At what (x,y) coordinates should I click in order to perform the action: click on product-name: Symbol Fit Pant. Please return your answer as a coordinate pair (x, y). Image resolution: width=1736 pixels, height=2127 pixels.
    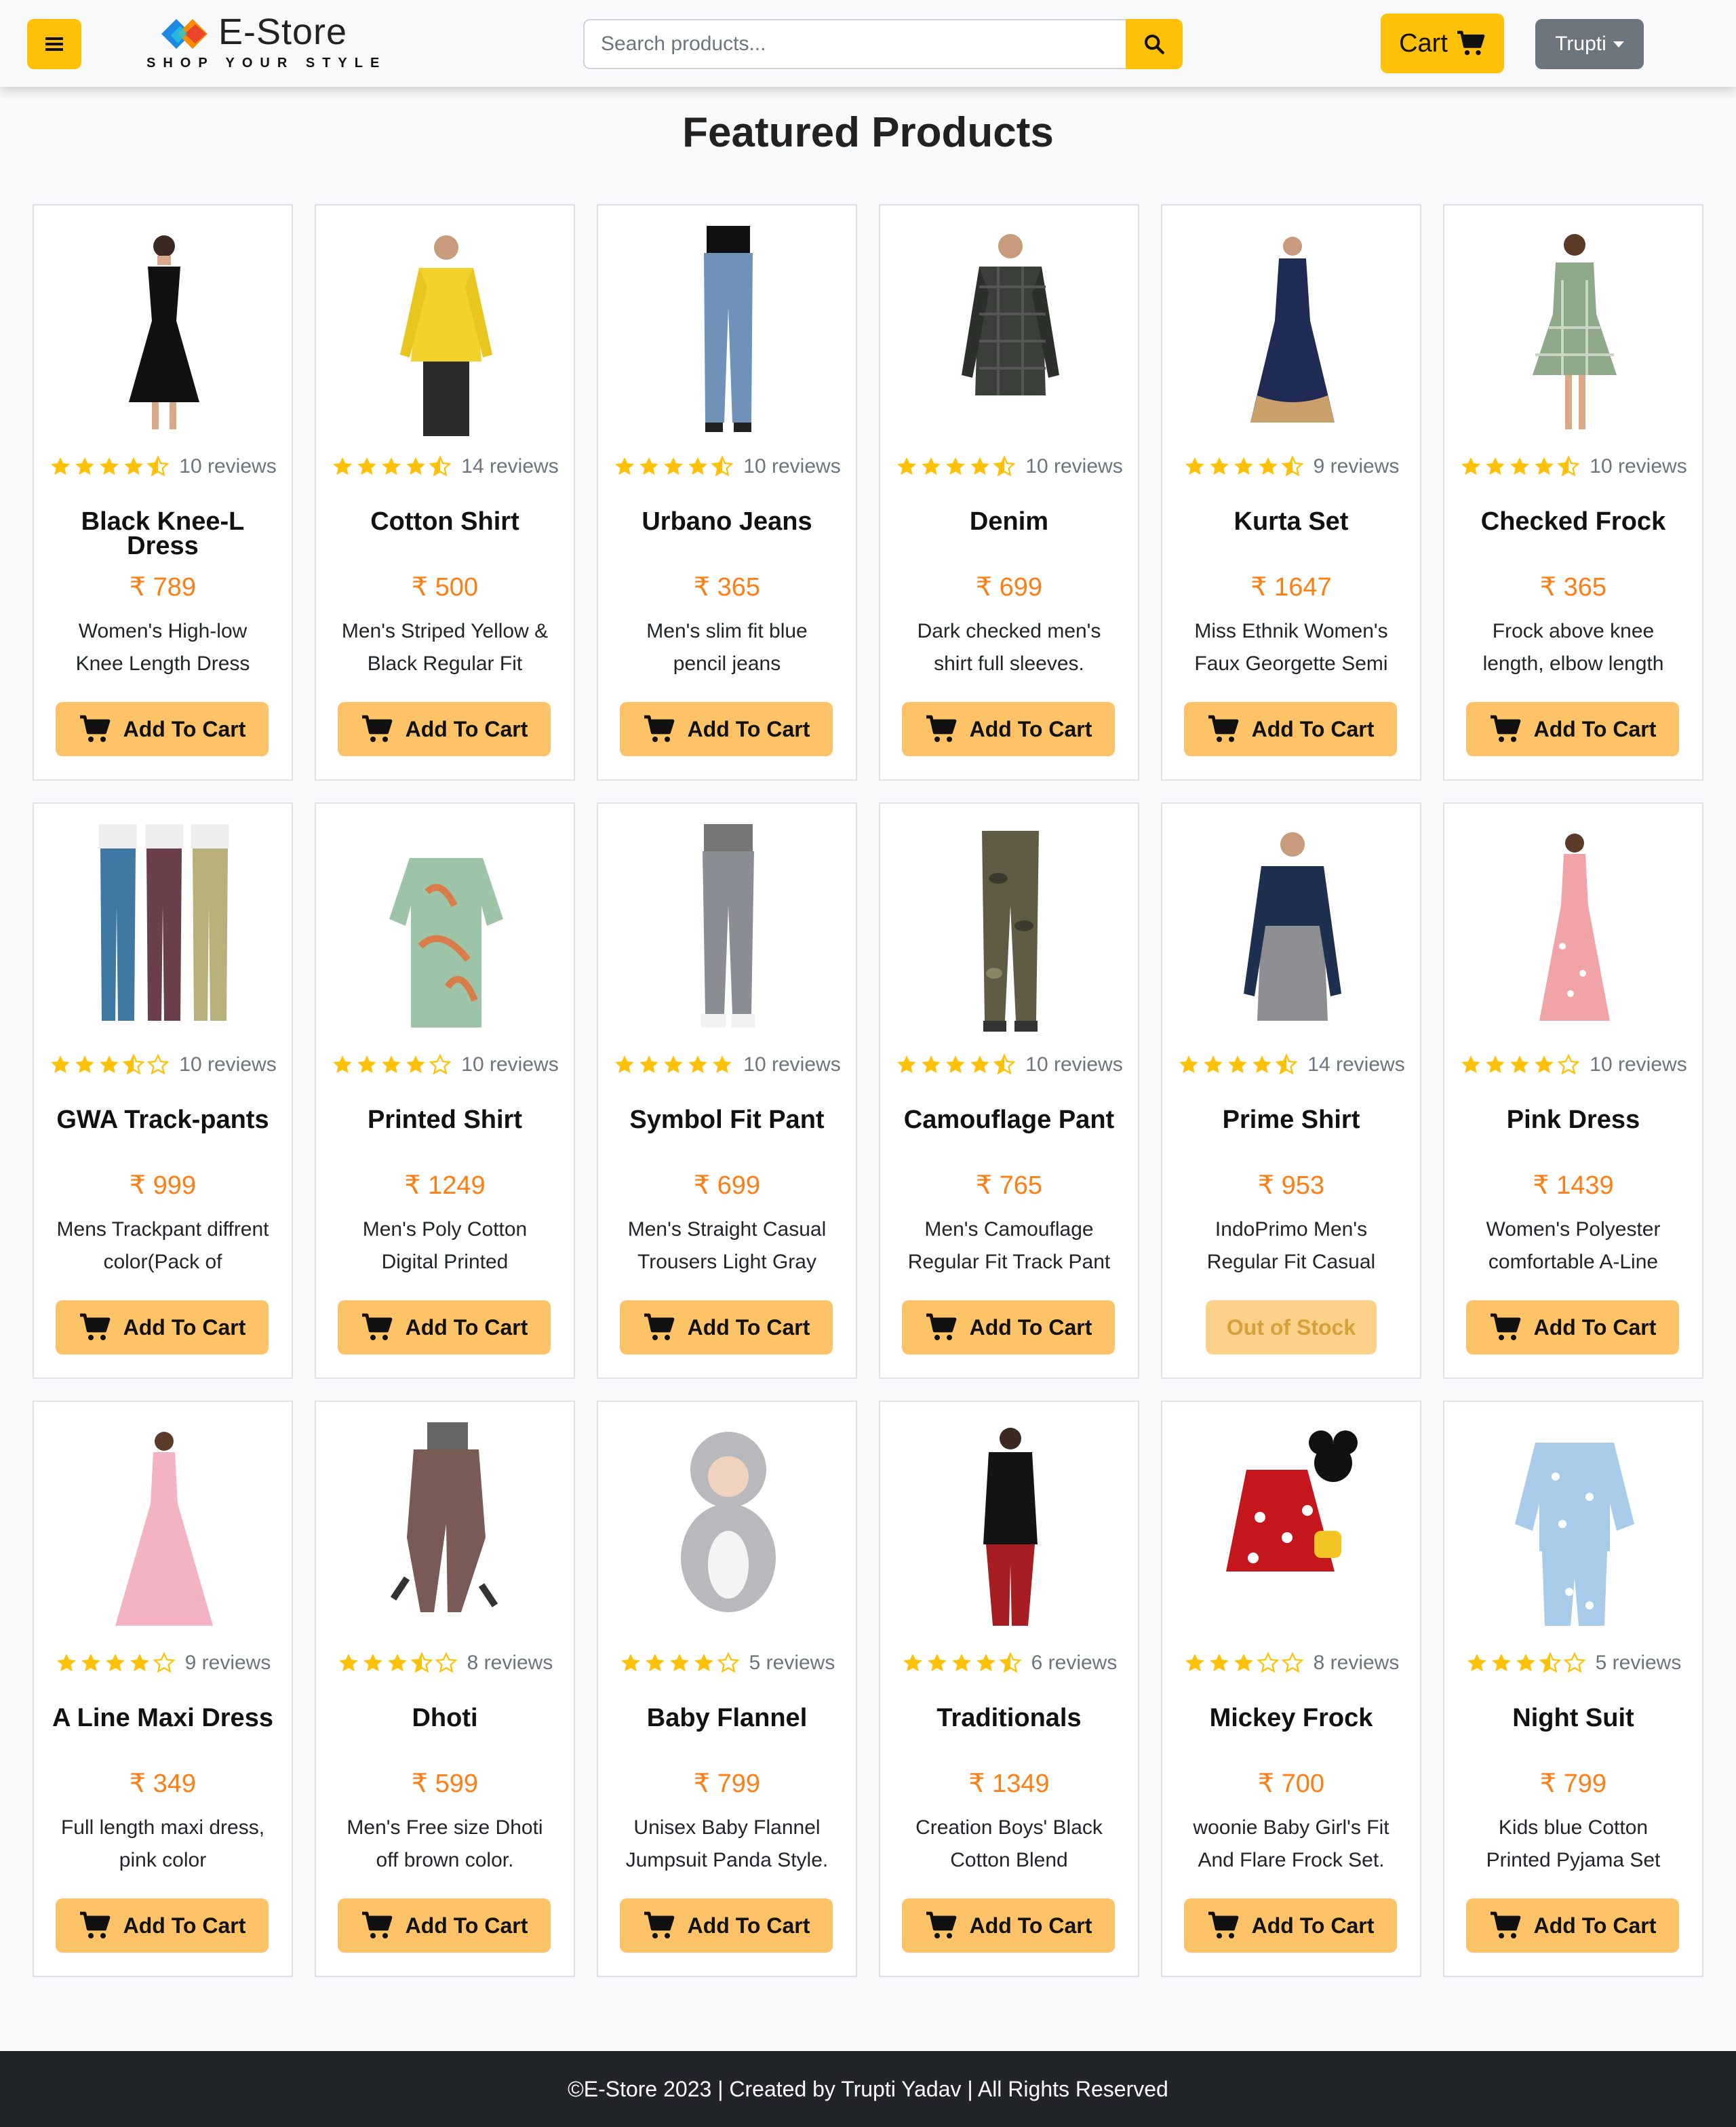
    Looking at the image, I should click on (727, 1120).